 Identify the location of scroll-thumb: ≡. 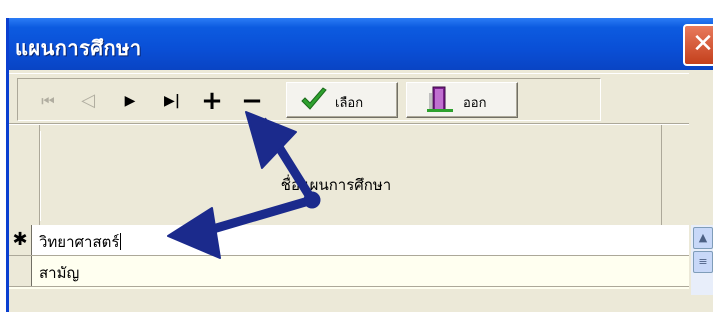
(703, 262).